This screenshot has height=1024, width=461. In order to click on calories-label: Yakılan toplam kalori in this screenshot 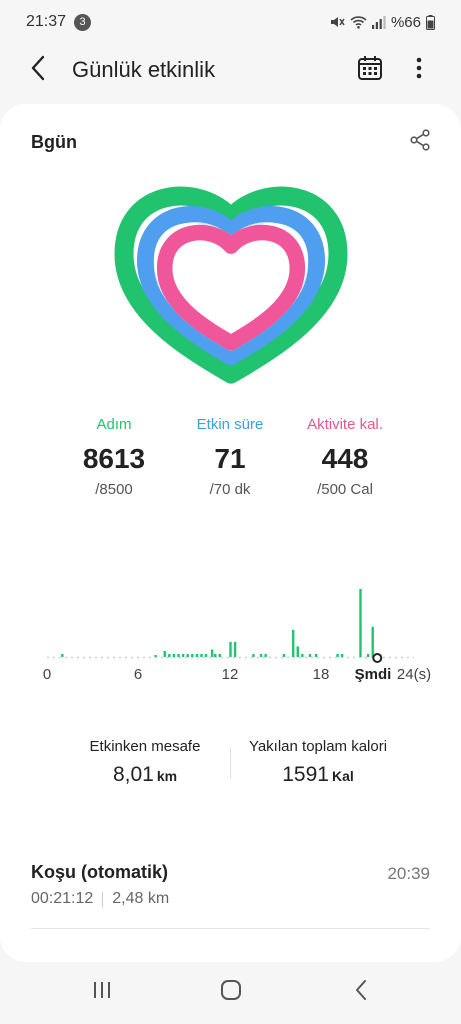, I will do `click(318, 746)`.